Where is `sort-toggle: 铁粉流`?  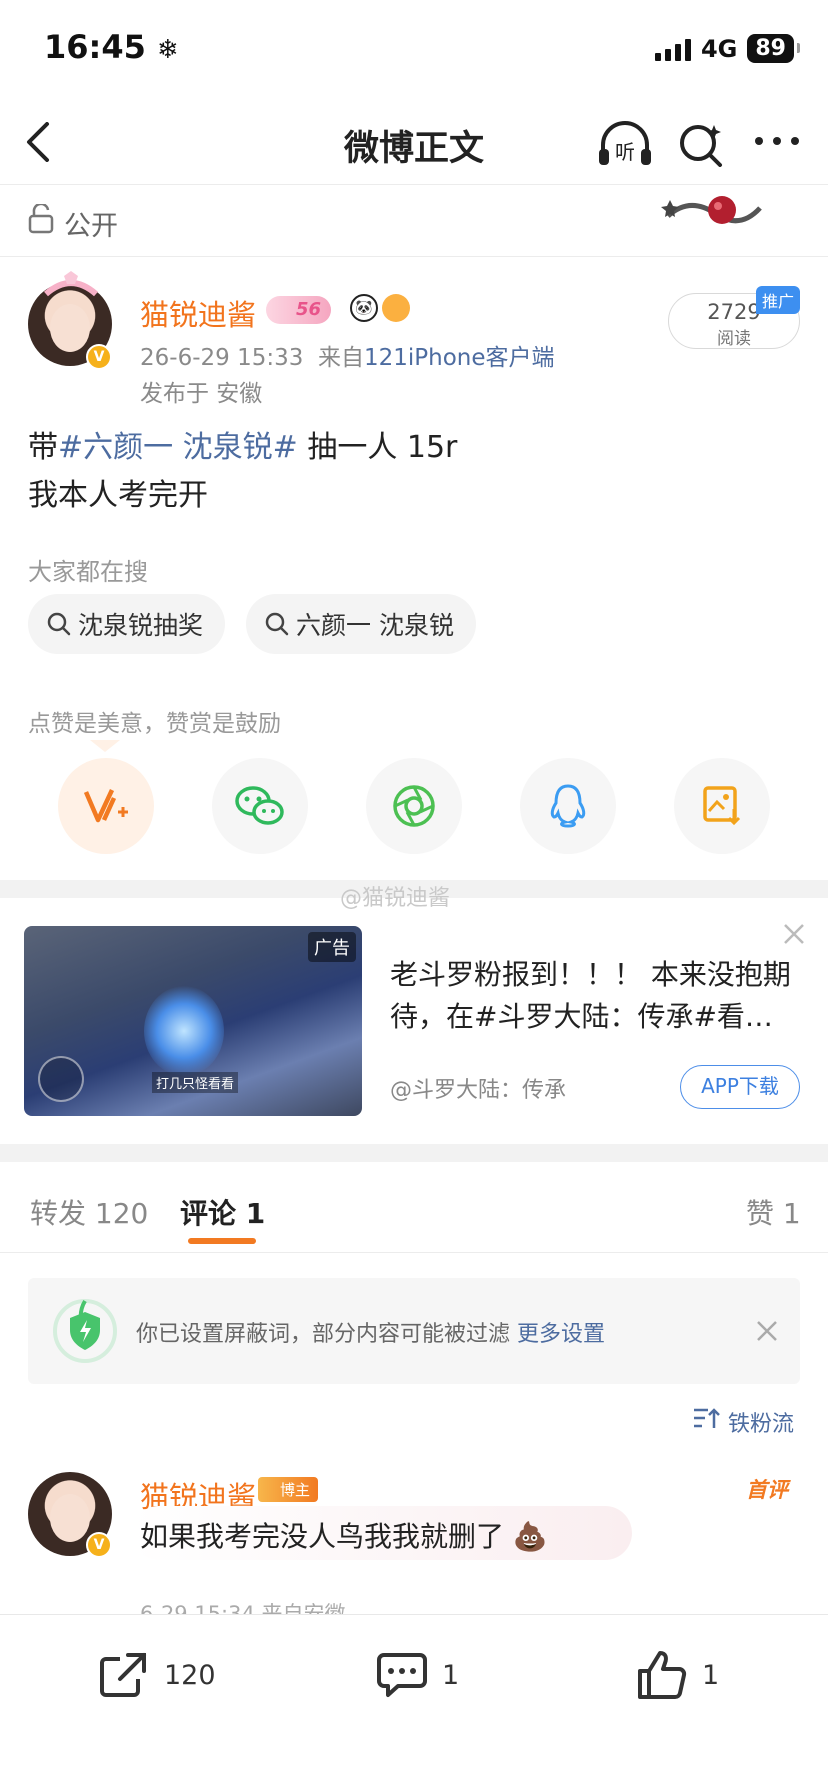 sort-toggle: 铁粉流 is located at coordinates (761, 1422).